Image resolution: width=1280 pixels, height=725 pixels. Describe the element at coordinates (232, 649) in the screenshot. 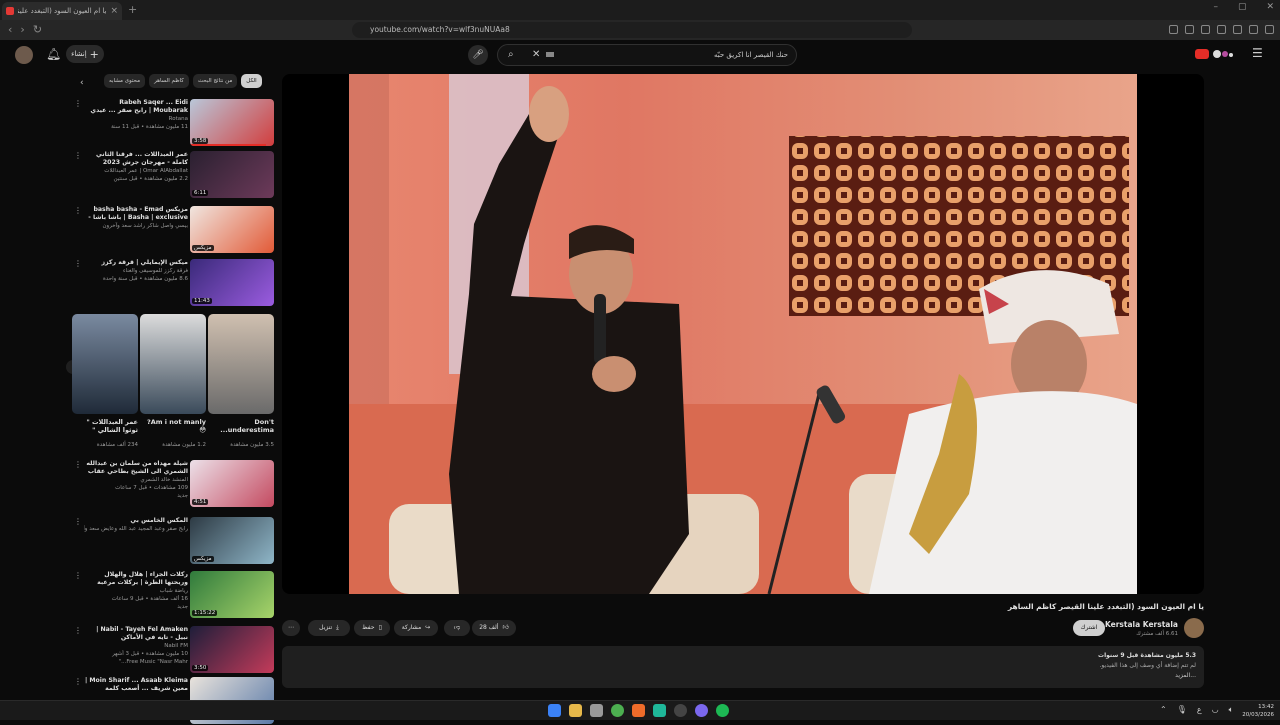

I see `video-thumbnail: 3:50` at that location.